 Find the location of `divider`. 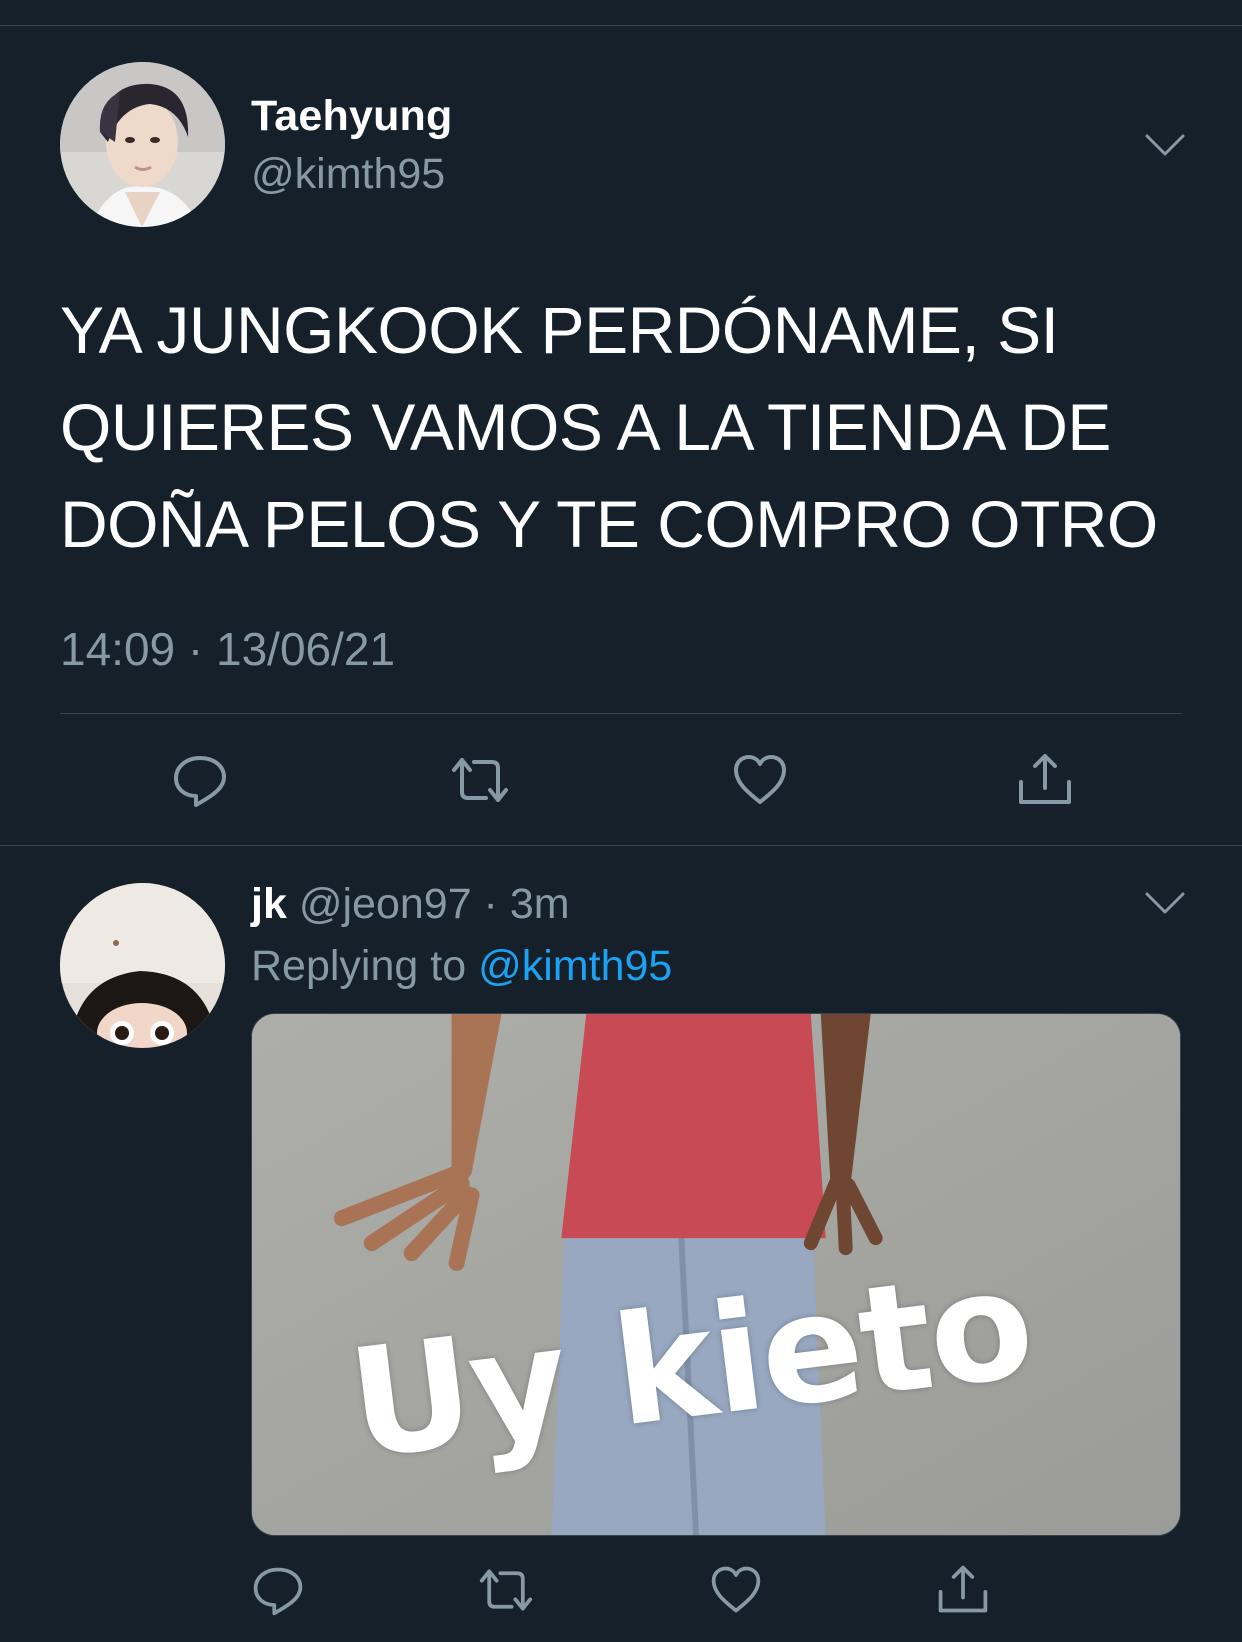

divider is located at coordinates (621, 713).